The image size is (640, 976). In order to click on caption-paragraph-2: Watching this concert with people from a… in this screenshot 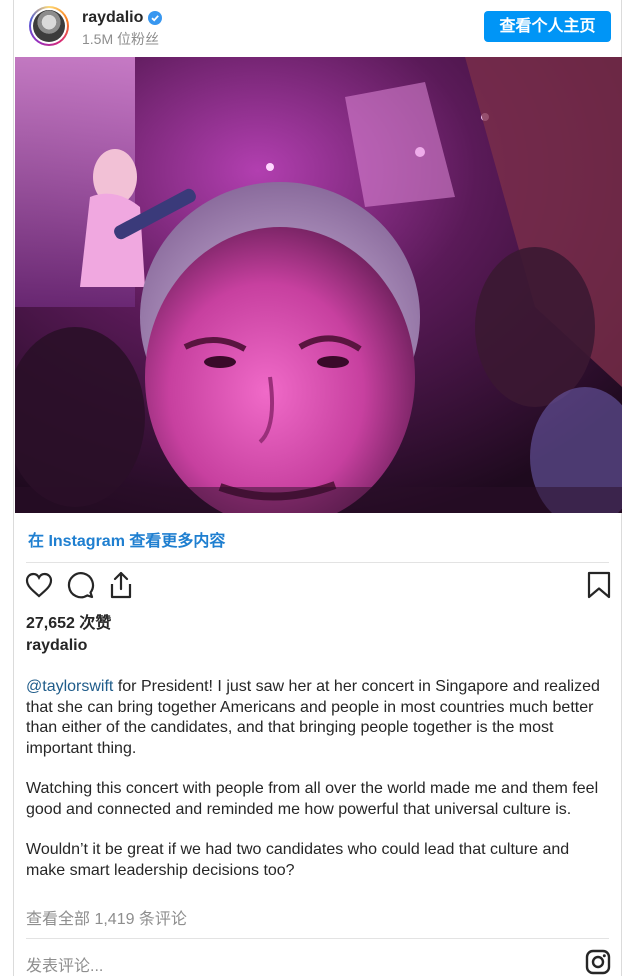, I will do `click(312, 799)`.